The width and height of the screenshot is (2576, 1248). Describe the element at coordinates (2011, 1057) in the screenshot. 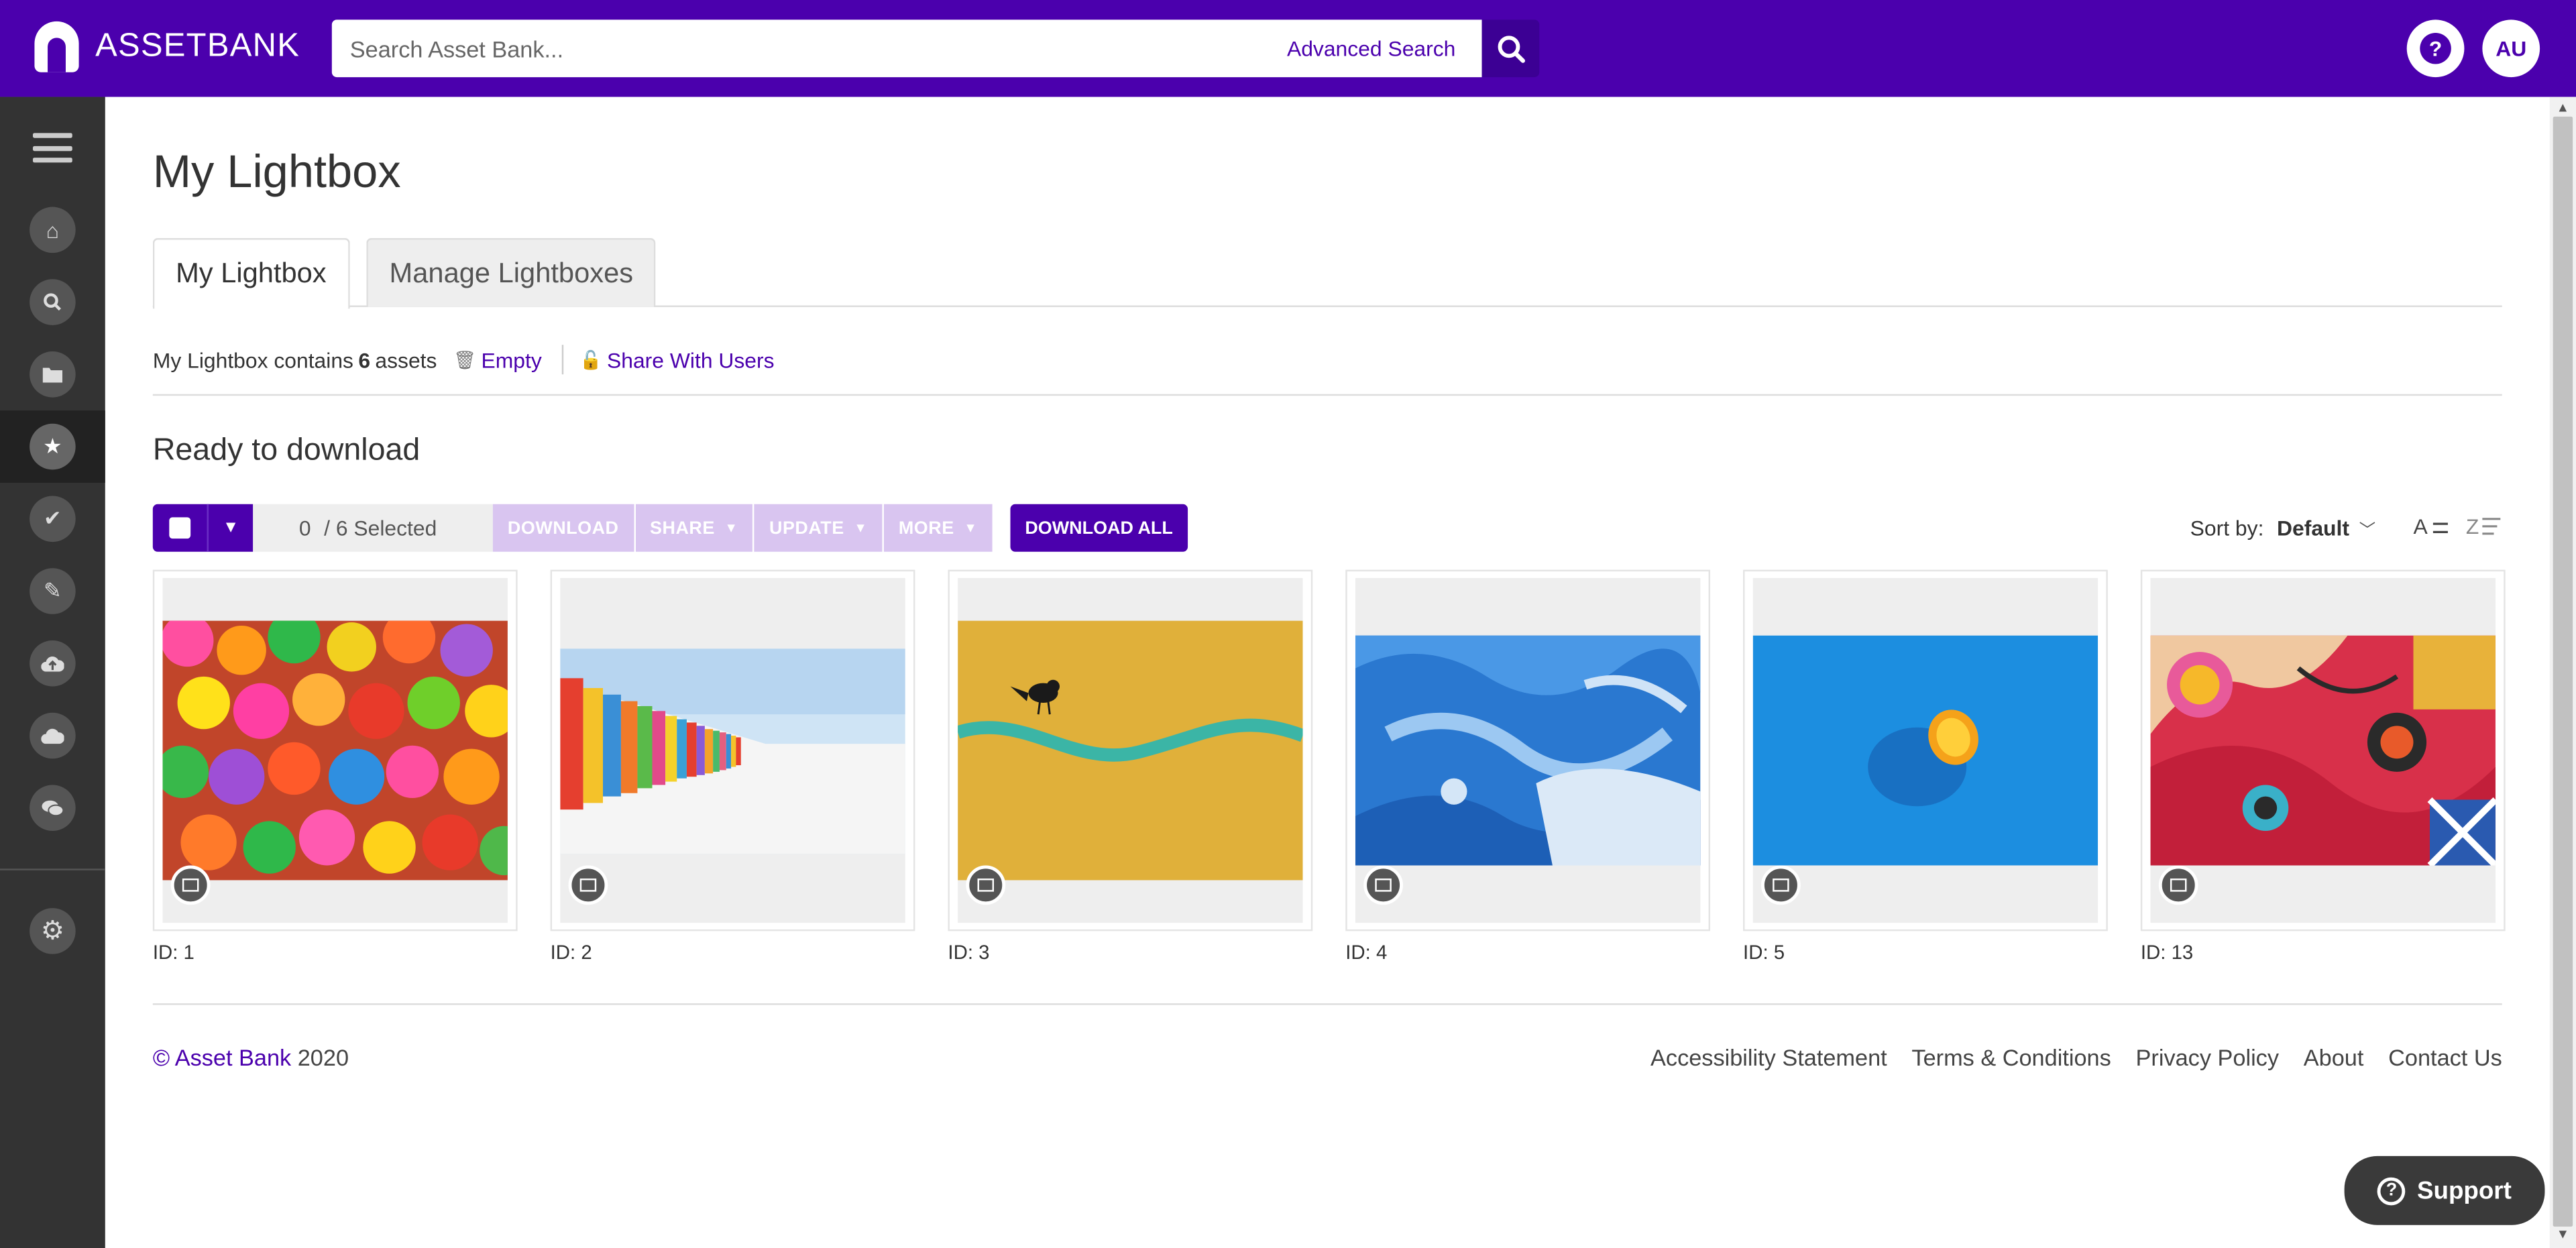

I see `footer-link-terms: Terms & Conditions` at that location.